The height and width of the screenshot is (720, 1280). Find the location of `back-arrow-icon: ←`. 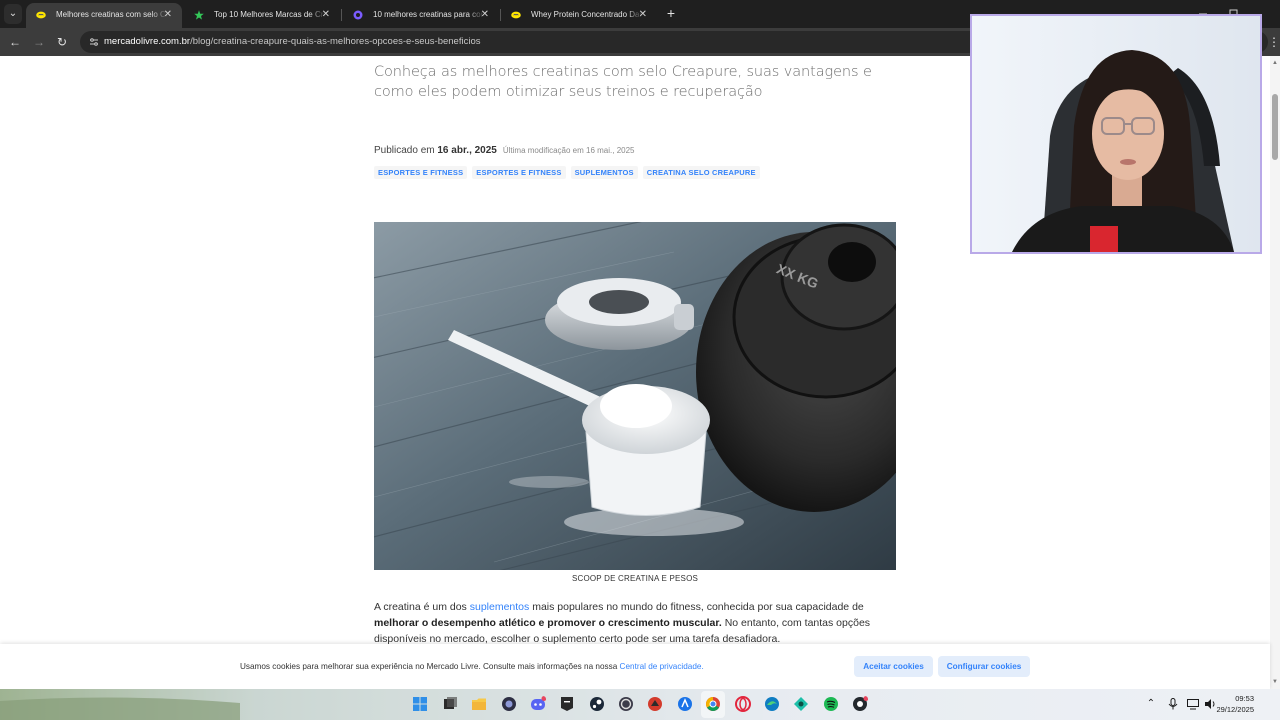

back-arrow-icon: ← is located at coordinates (15, 42).